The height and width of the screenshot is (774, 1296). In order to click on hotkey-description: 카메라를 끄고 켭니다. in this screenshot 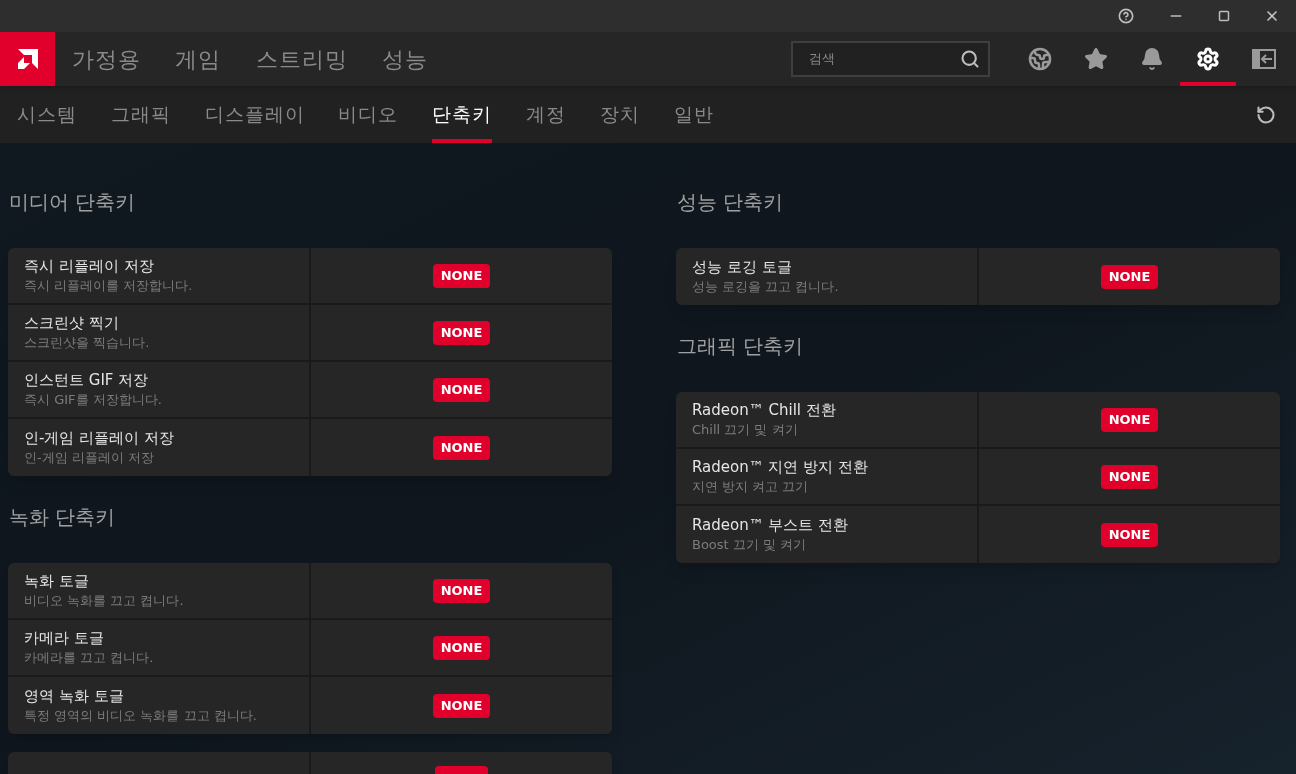, I will do `click(89, 657)`.